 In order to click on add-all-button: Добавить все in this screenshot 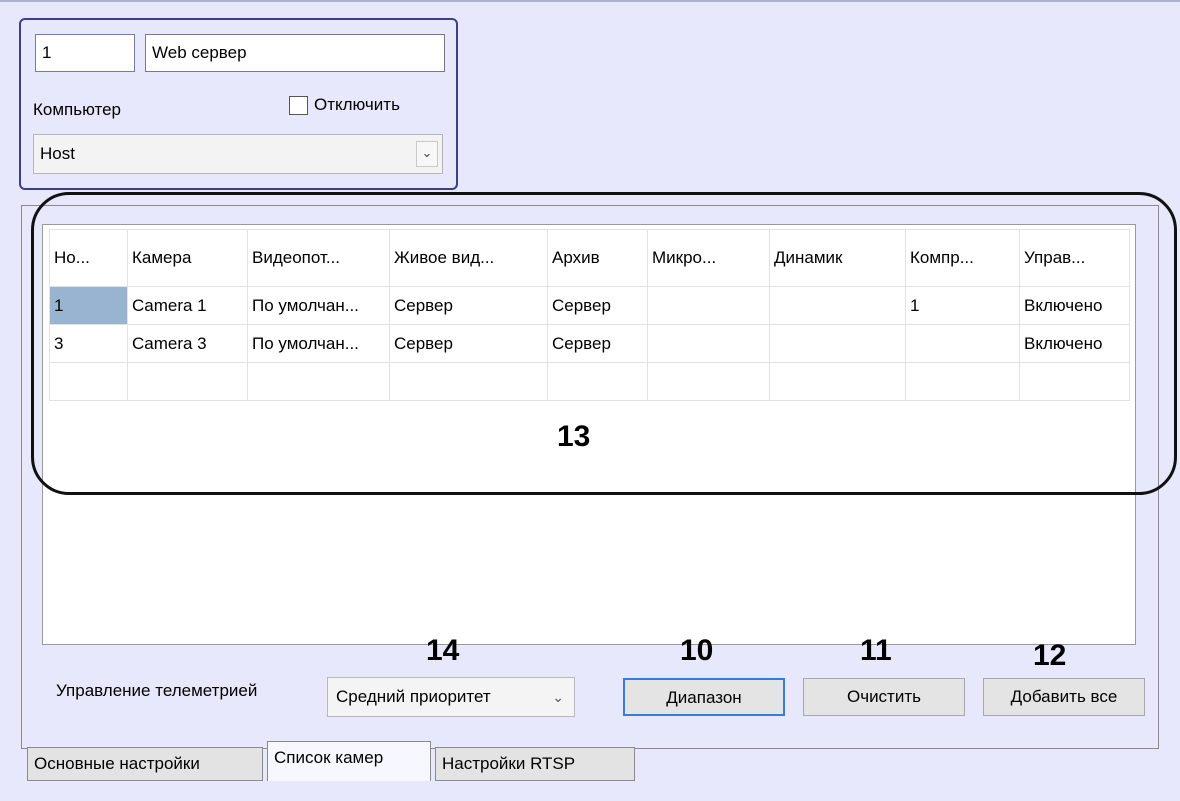, I will do `click(1064, 697)`.